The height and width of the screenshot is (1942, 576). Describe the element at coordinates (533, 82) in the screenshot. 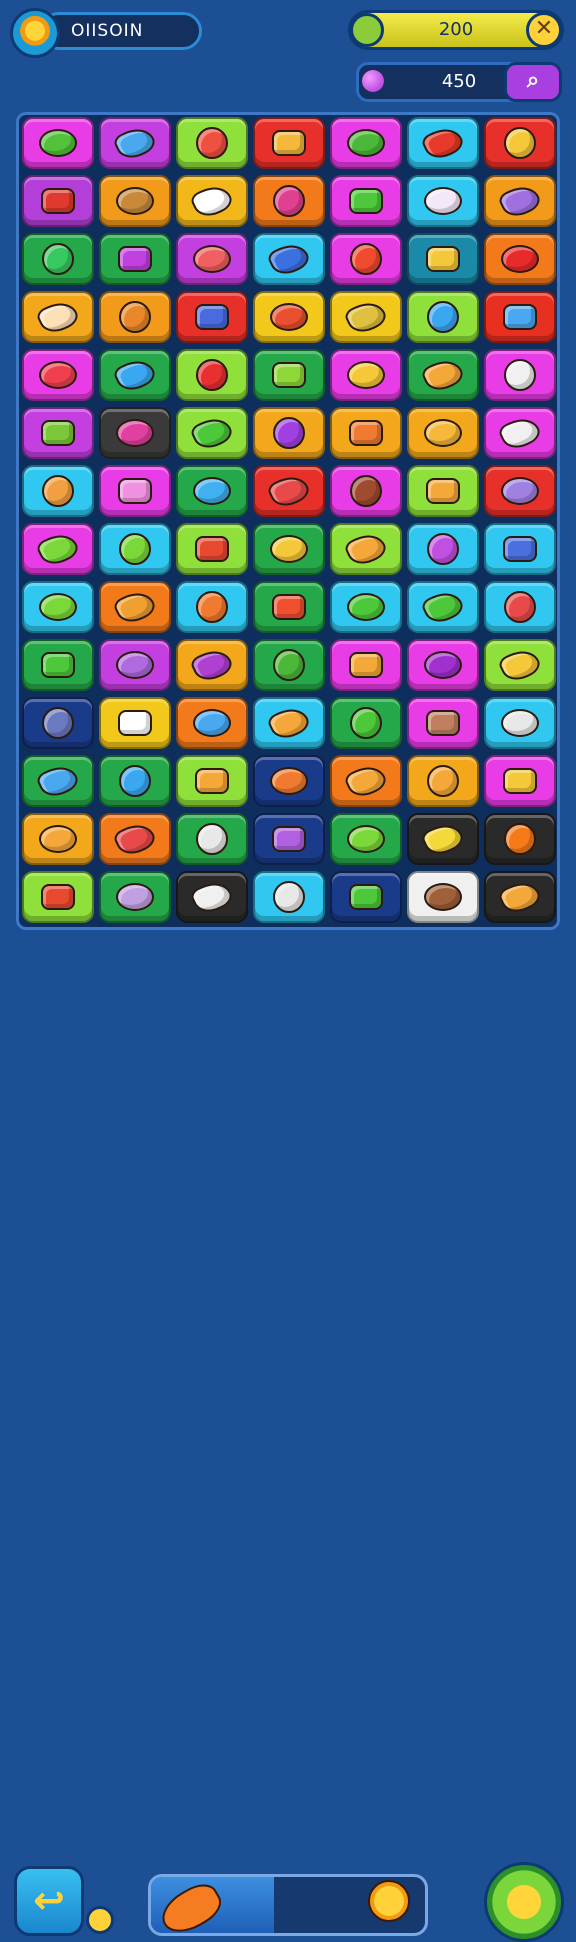

I see `search-icon: ⌕` at that location.